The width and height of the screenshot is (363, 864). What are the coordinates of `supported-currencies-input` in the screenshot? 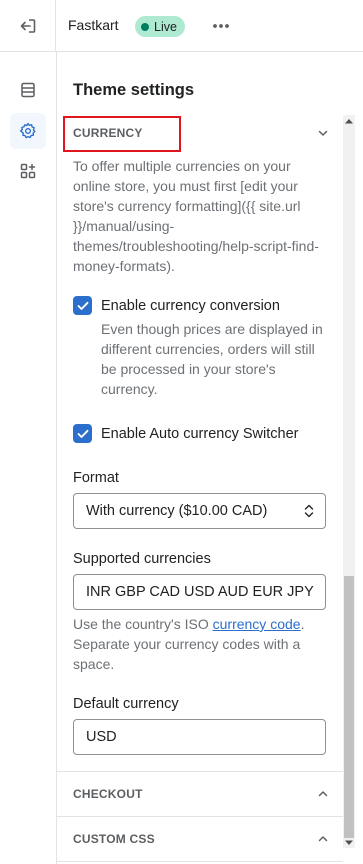 It's located at (199, 592).